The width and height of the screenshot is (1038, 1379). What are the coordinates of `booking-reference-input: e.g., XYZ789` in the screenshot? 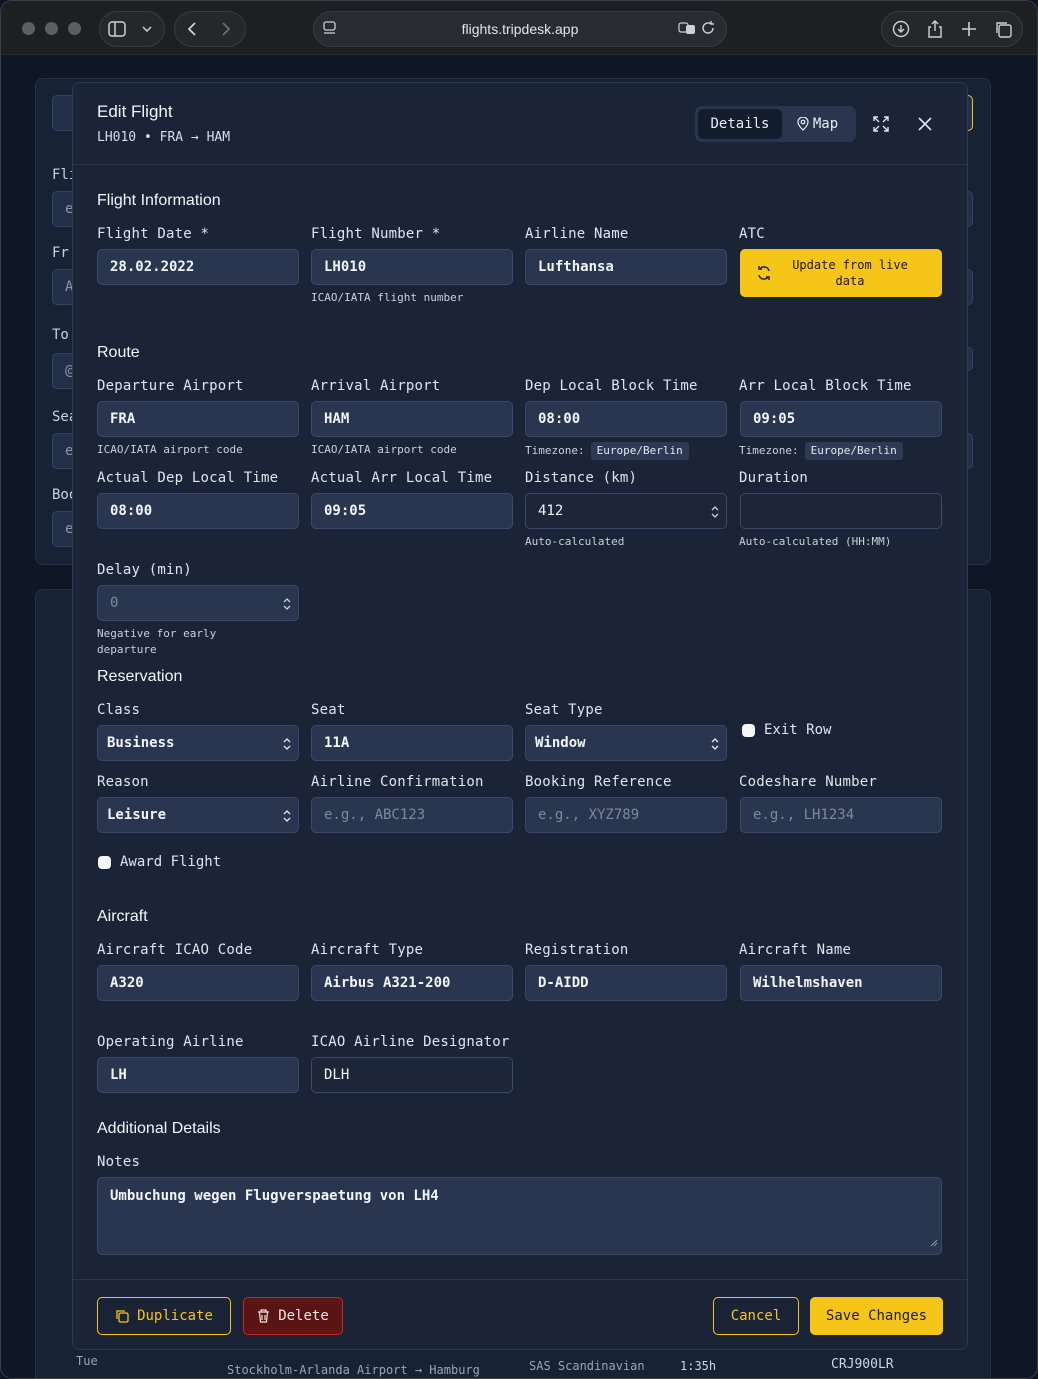 It's located at (626, 815).